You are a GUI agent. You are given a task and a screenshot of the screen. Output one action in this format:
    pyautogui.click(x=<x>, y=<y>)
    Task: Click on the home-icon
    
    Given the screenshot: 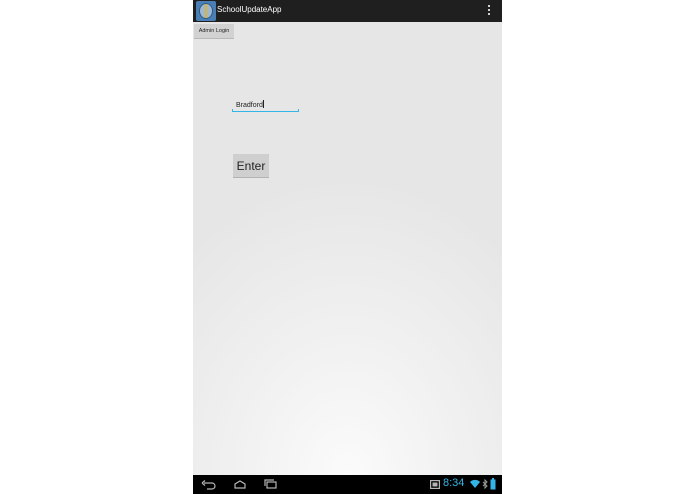 What is the action you would take?
    pyautogui.click(x=240, y=484)
    